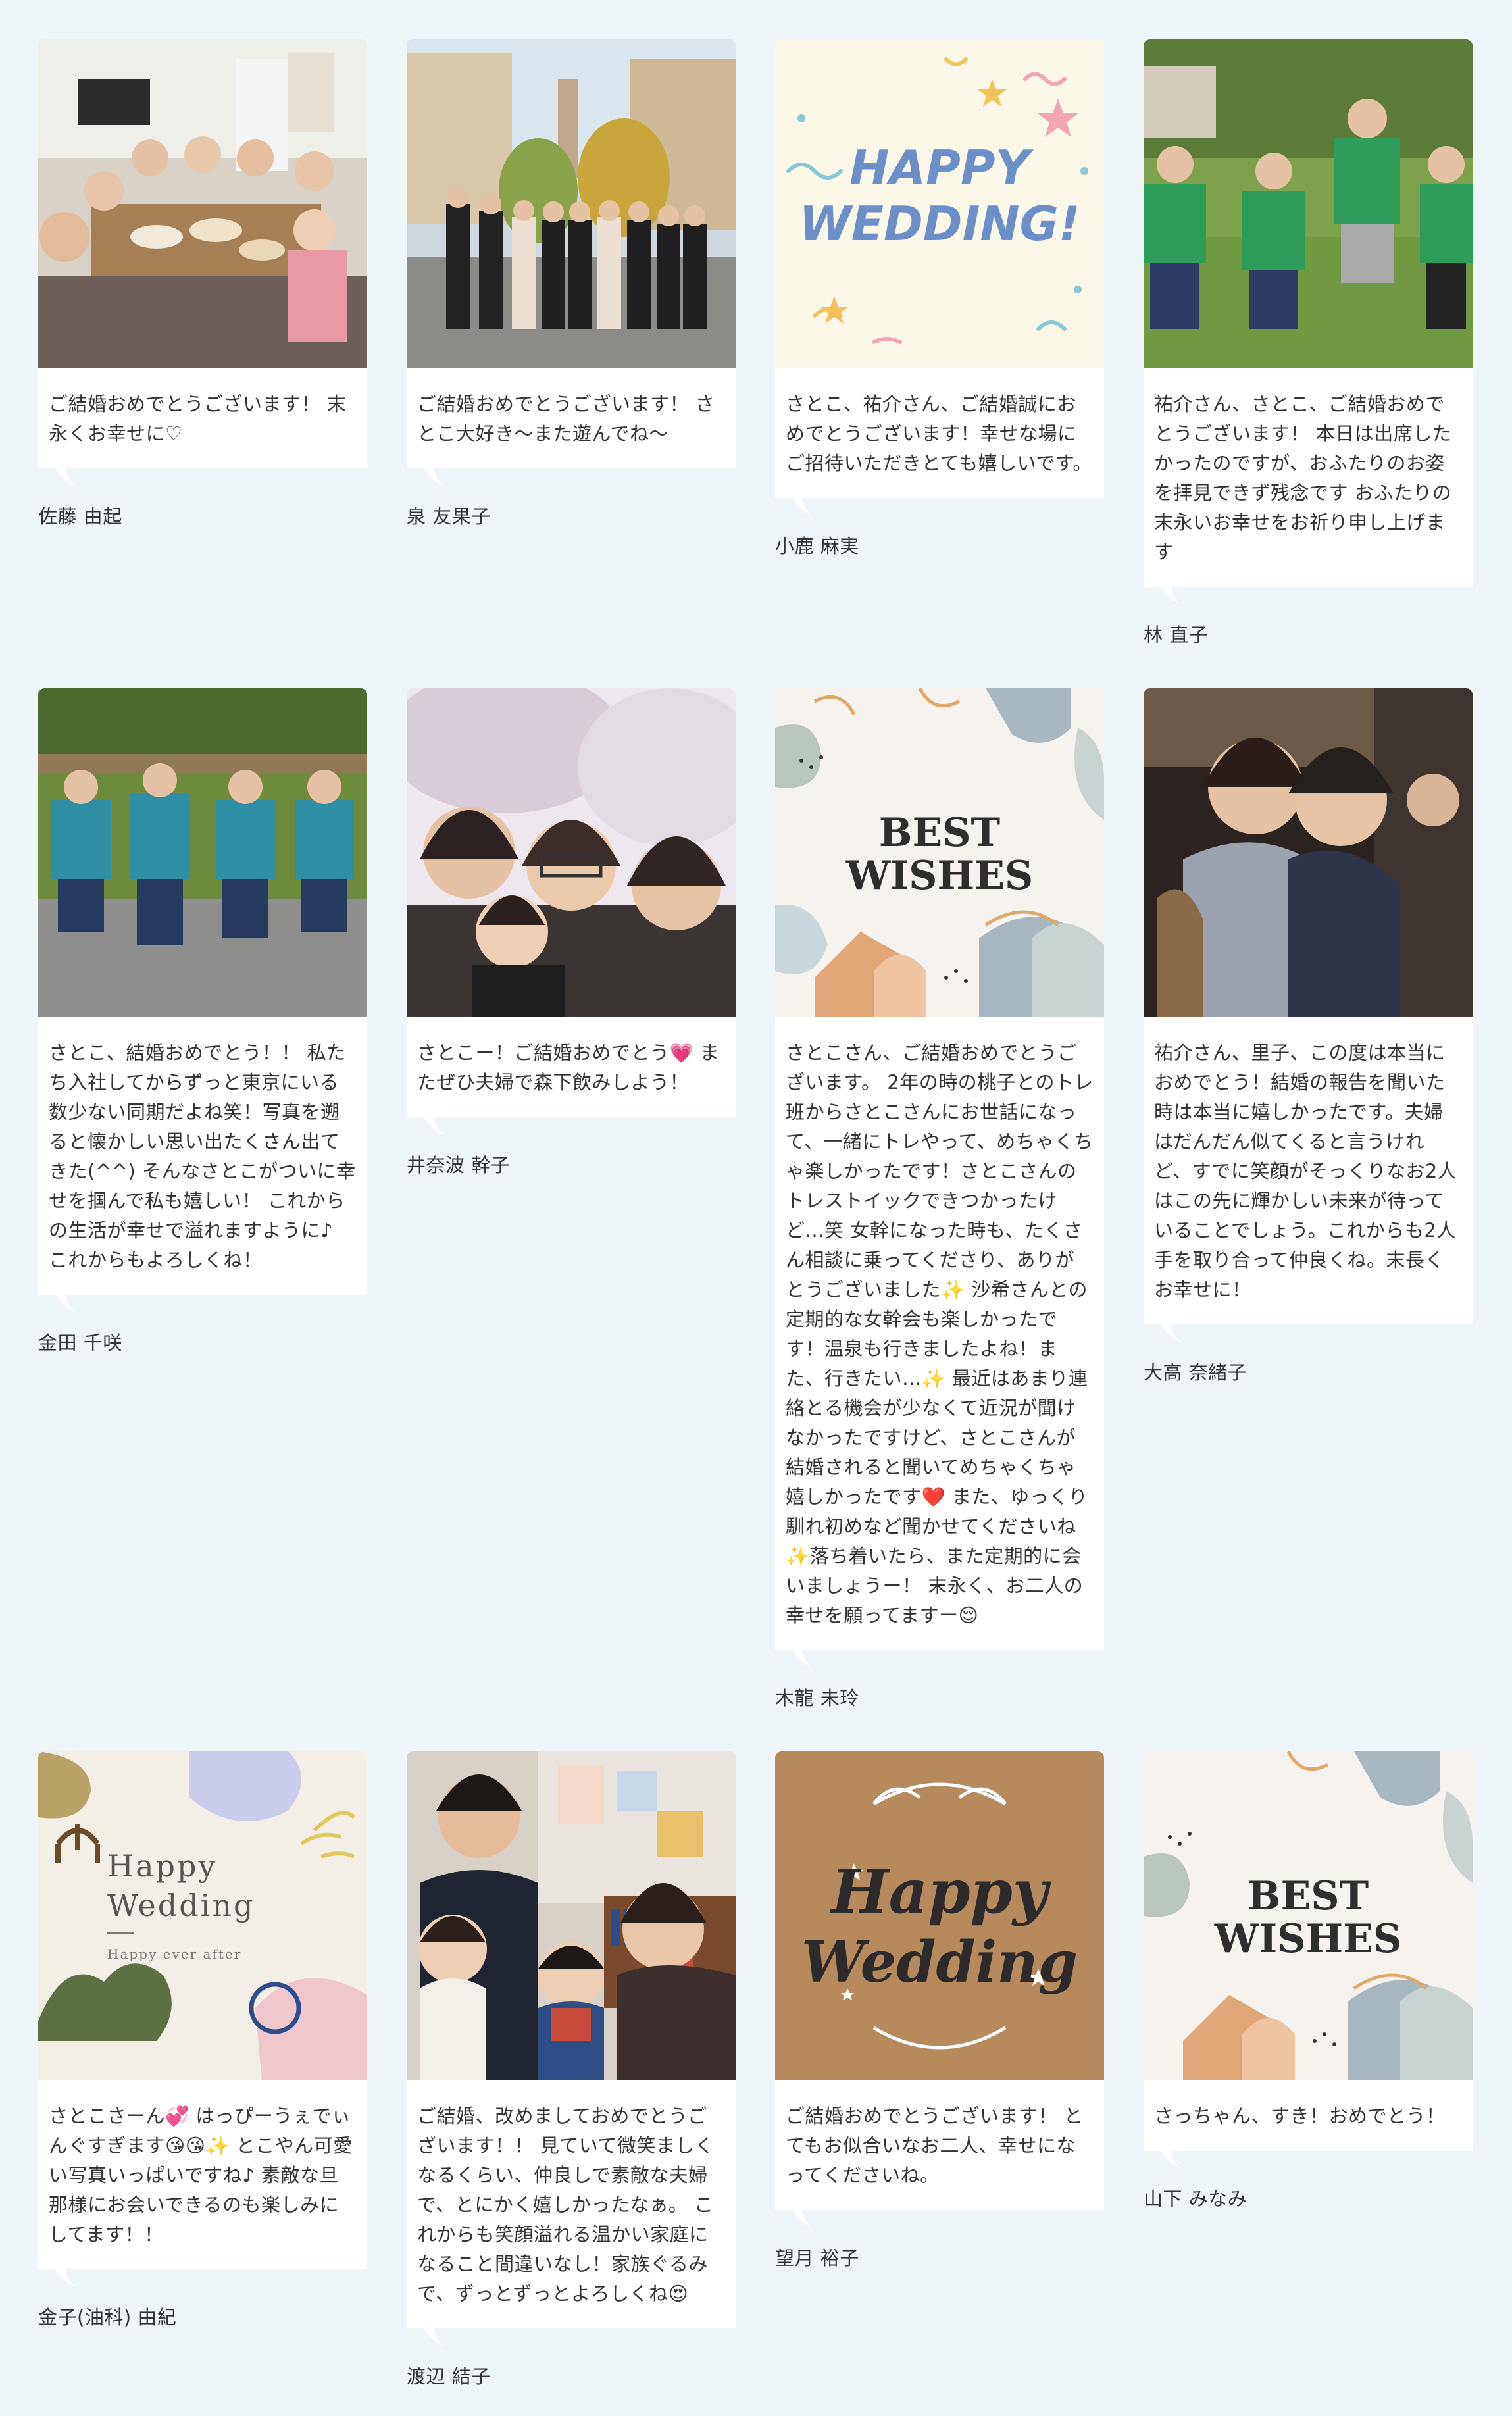 The height and width of the screenshot is (2416, 1512). I want to click on card-photo: Happy Wedding, so click(939, 1915).